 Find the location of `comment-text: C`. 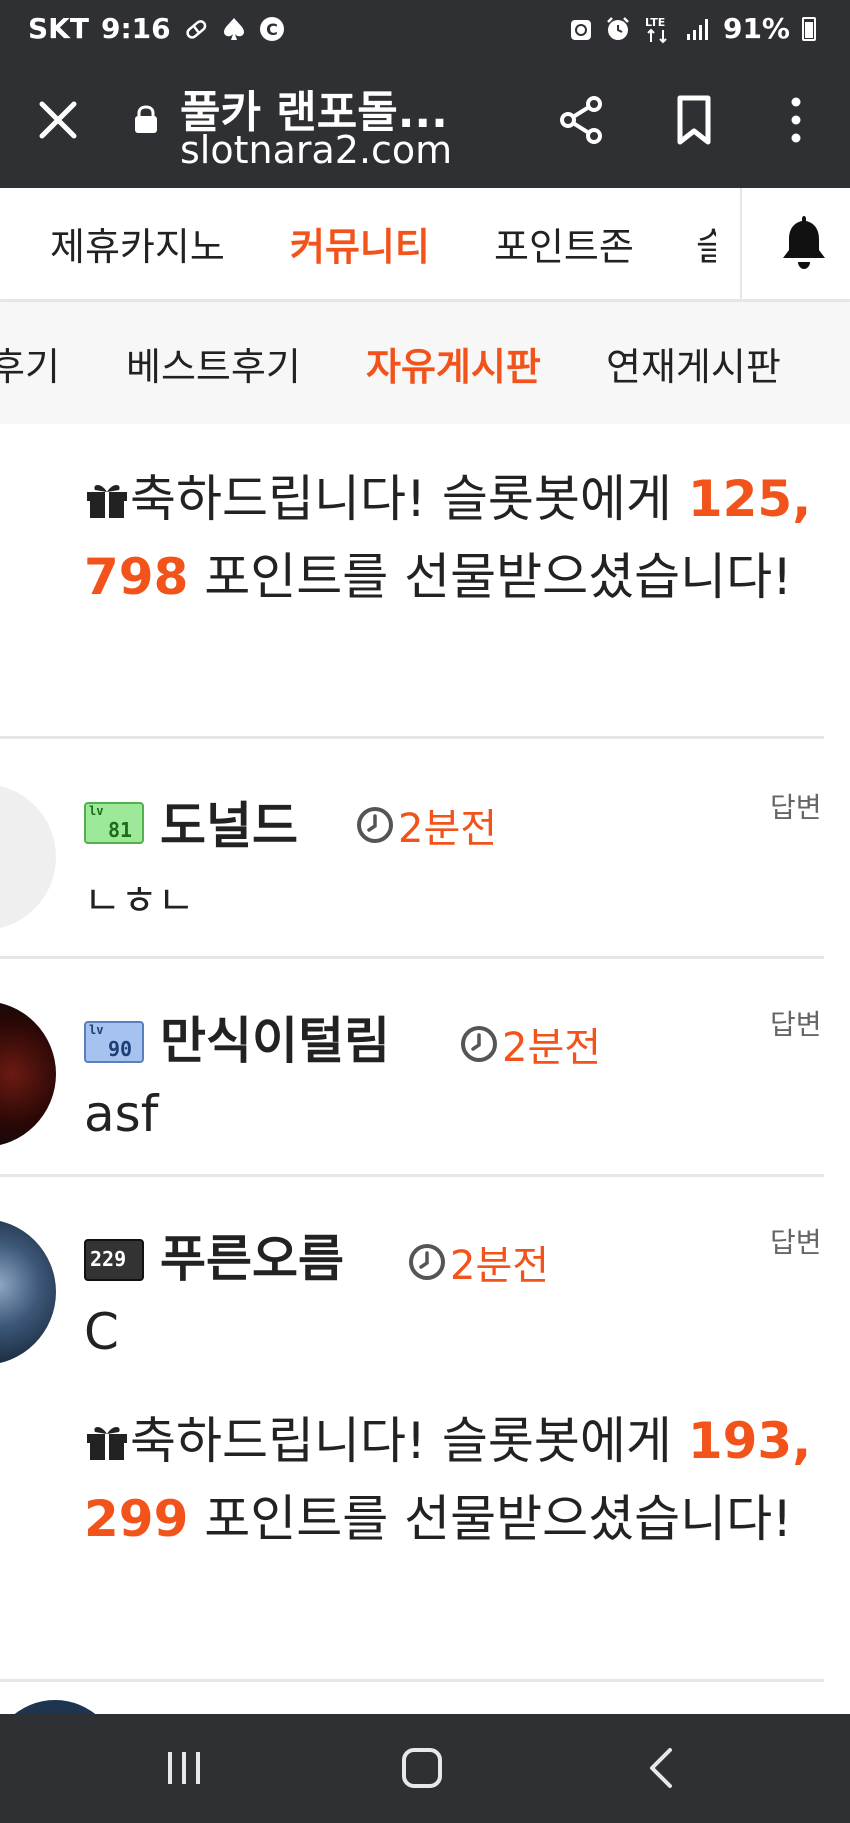

comment-text: C is located at coordinates (101, 1332).